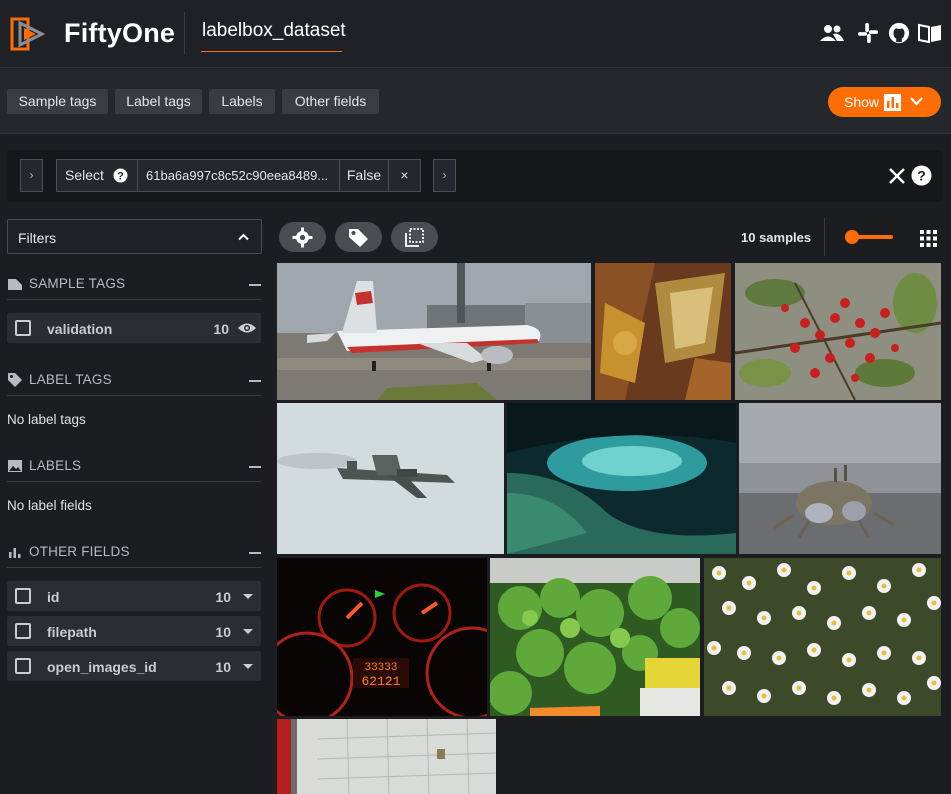 This screenshot has height=794, width=951. I want to click on fiftyone-logo-icon, so click(27, 34).